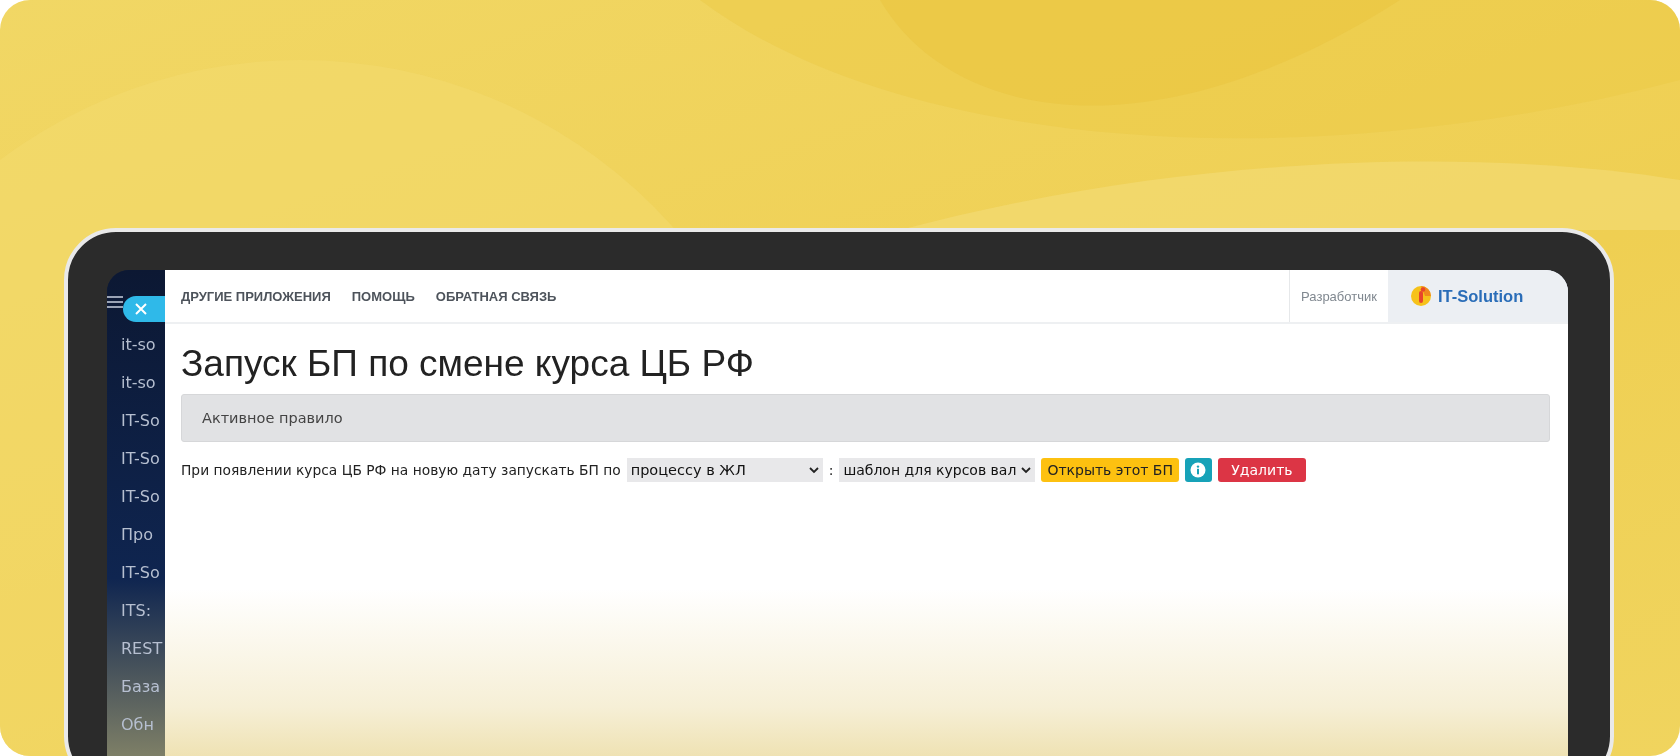 The image size is (1680, 756). I want to click on open-button: Открыть этот БП, so click(1110, 470).